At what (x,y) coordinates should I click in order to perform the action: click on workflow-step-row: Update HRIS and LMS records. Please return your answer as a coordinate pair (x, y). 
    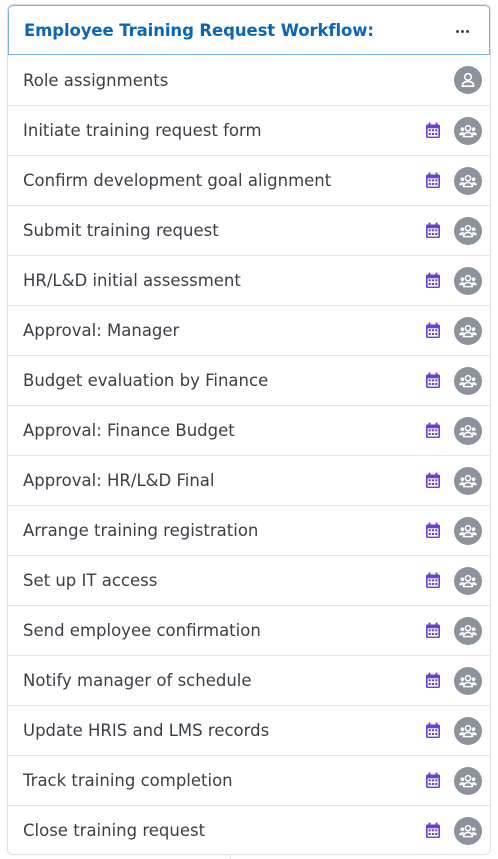
    Looking at the image, I should click on (249, 730).